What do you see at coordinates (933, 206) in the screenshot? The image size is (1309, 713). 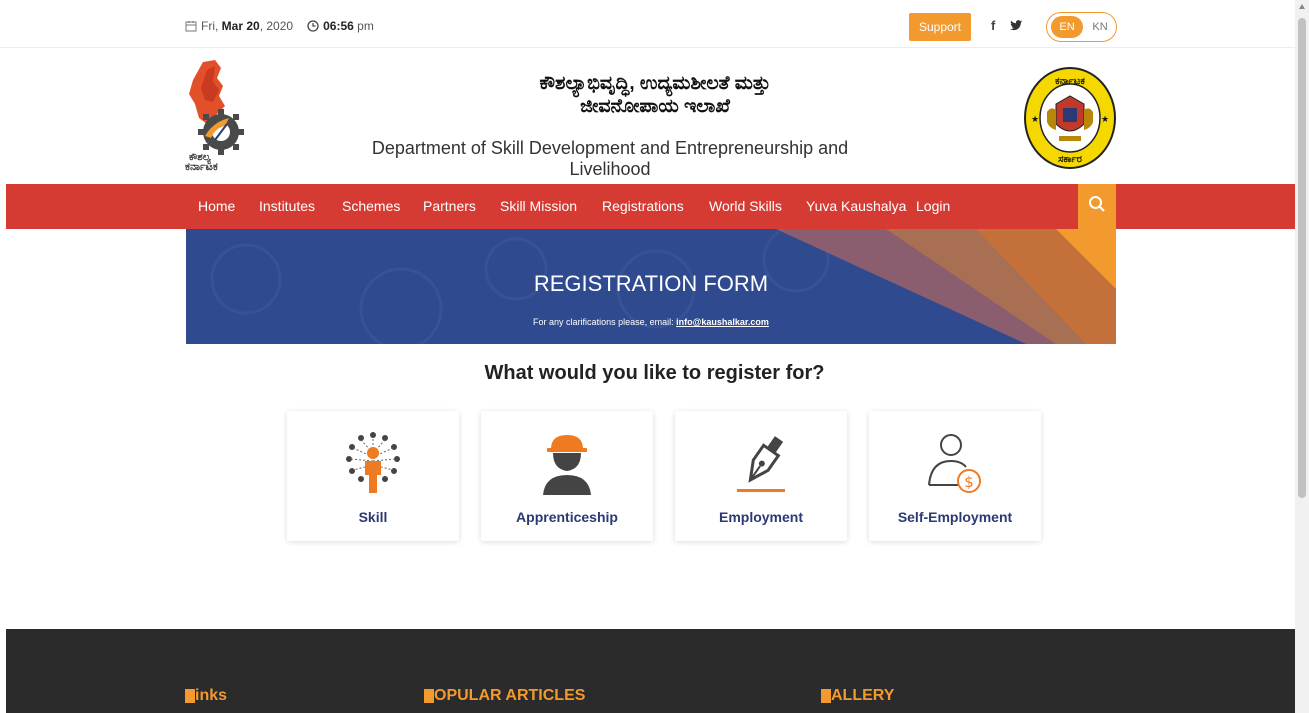 I see `nav-login: Login` at bounding box center [933, 206].